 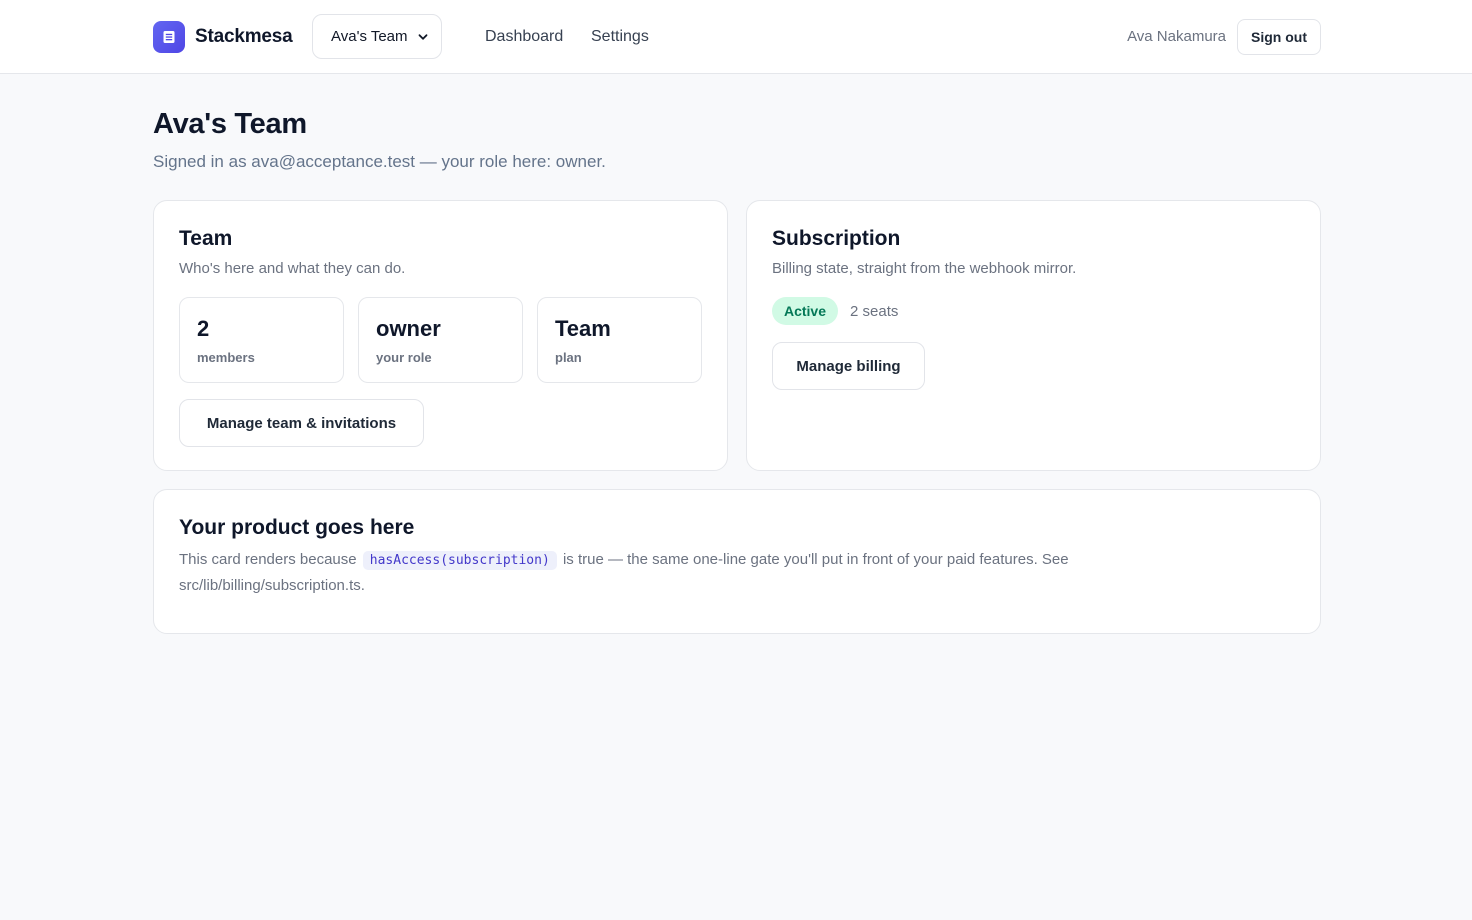 What do you see at coordinates (297, 527) in the screenshot?
I see `product-card-title: Your product goes here` at bounding box center [297, 527].